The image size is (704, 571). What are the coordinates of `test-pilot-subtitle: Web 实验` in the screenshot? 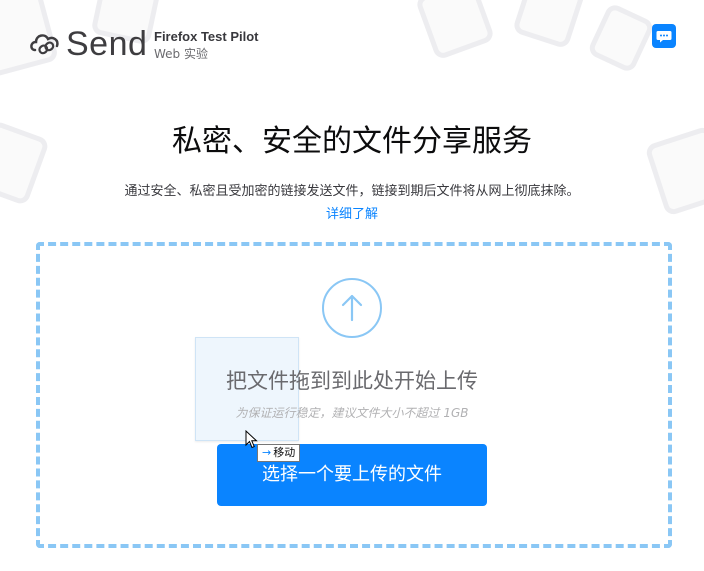 It's located at (181, 54).